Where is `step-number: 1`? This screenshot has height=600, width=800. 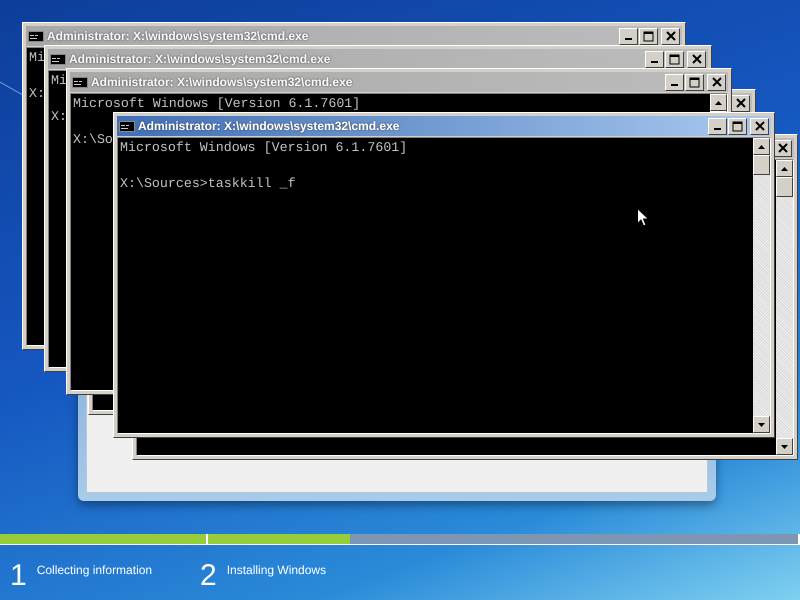
step-number: 1 is located at coordinates (18, 576).